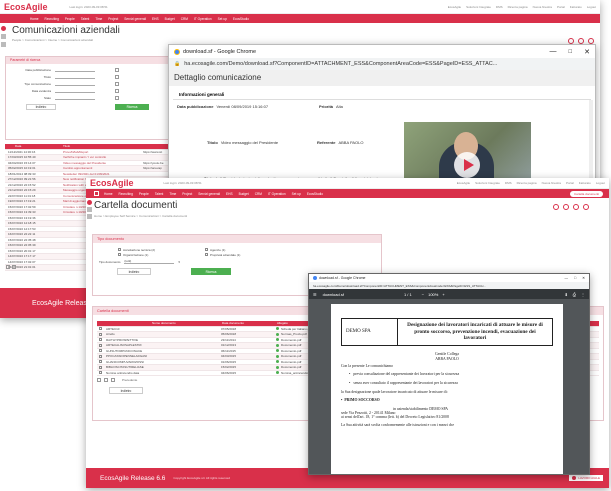  Describe the element at coordinates (244, 194) in the screenshot. I see `nav-item: Budget` at that location.